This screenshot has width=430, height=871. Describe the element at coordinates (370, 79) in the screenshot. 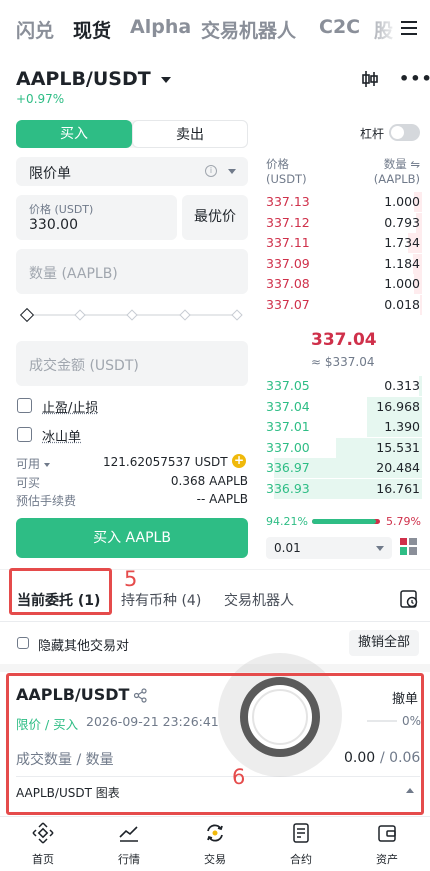

I see `candlestick-chart-icon` at that location.